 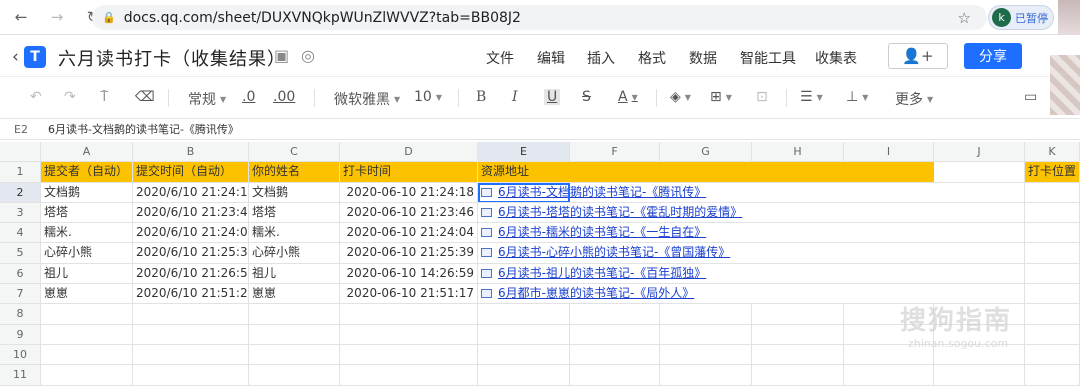 What do you see at coordinates (20, 314) in the screenshot?
I see `row-number: 8` at bounding box center [20, 314].